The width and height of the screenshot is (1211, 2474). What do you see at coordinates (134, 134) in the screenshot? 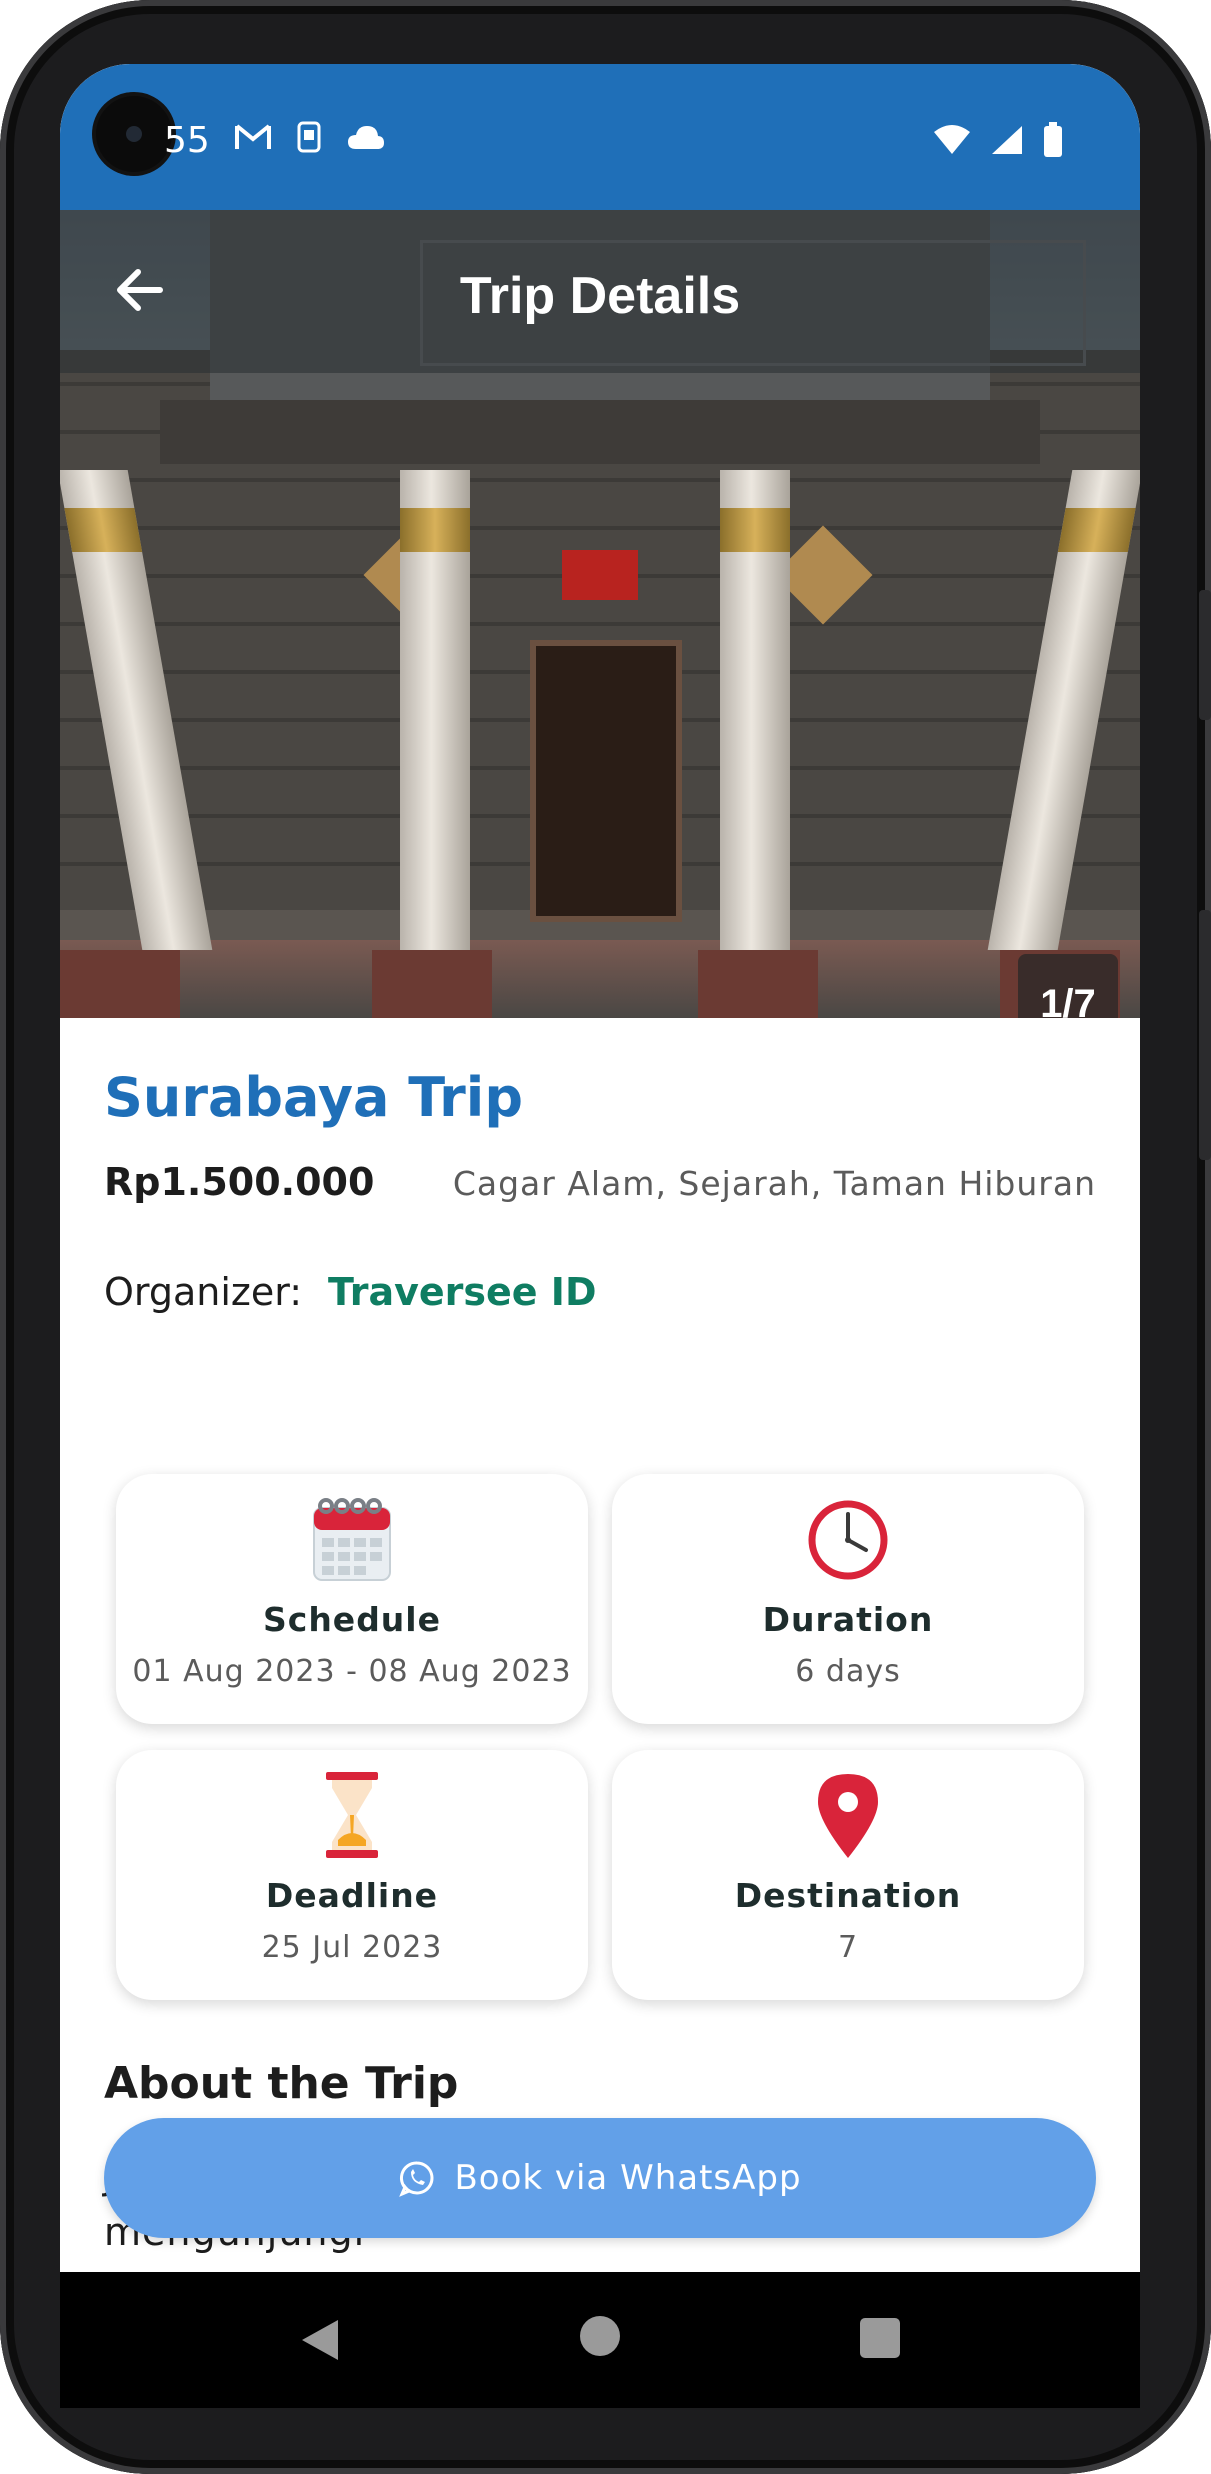
I see `front-camera` at bounding box center [134, 134].